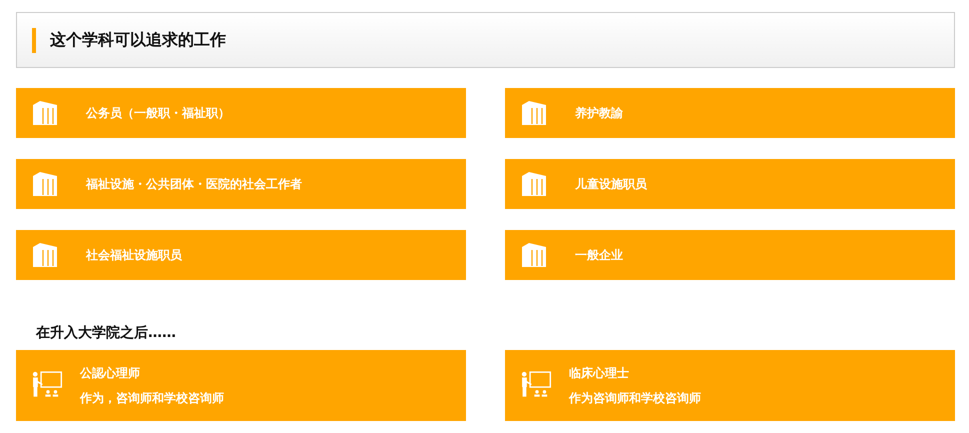 The width and height of the screenshot is (969, 433). What do you see at coordinates (730, 184) in the screenshot?
I see `career-card: 儿童设施职员` at bounding box center [730, 184].